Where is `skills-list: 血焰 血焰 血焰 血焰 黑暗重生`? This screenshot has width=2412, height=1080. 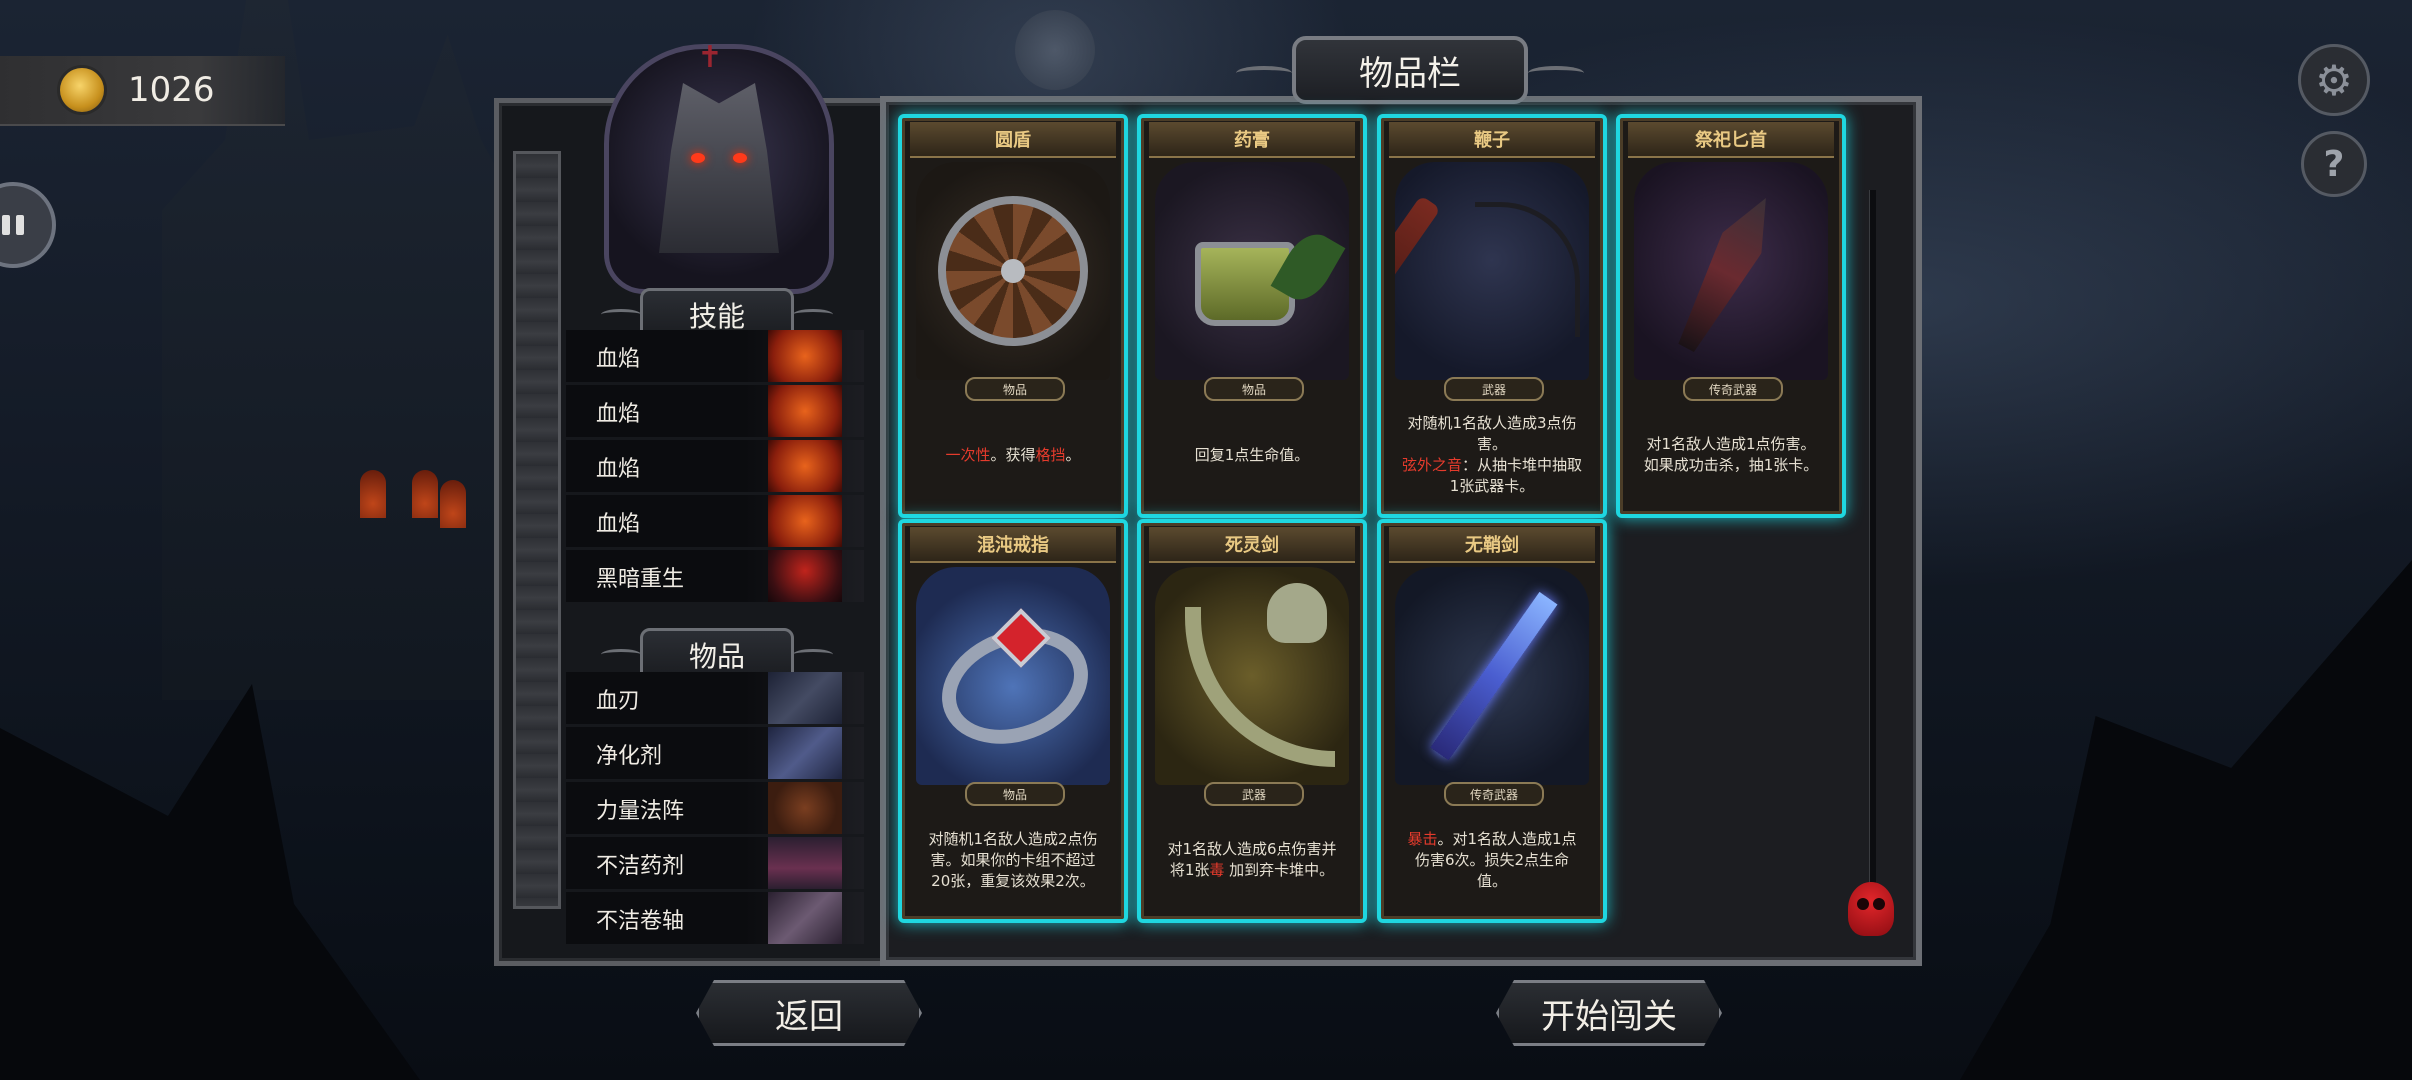
skills-list: 血焰 血焰 血焰 血焰 黑暗重生 is located at coordinates (715, 467).